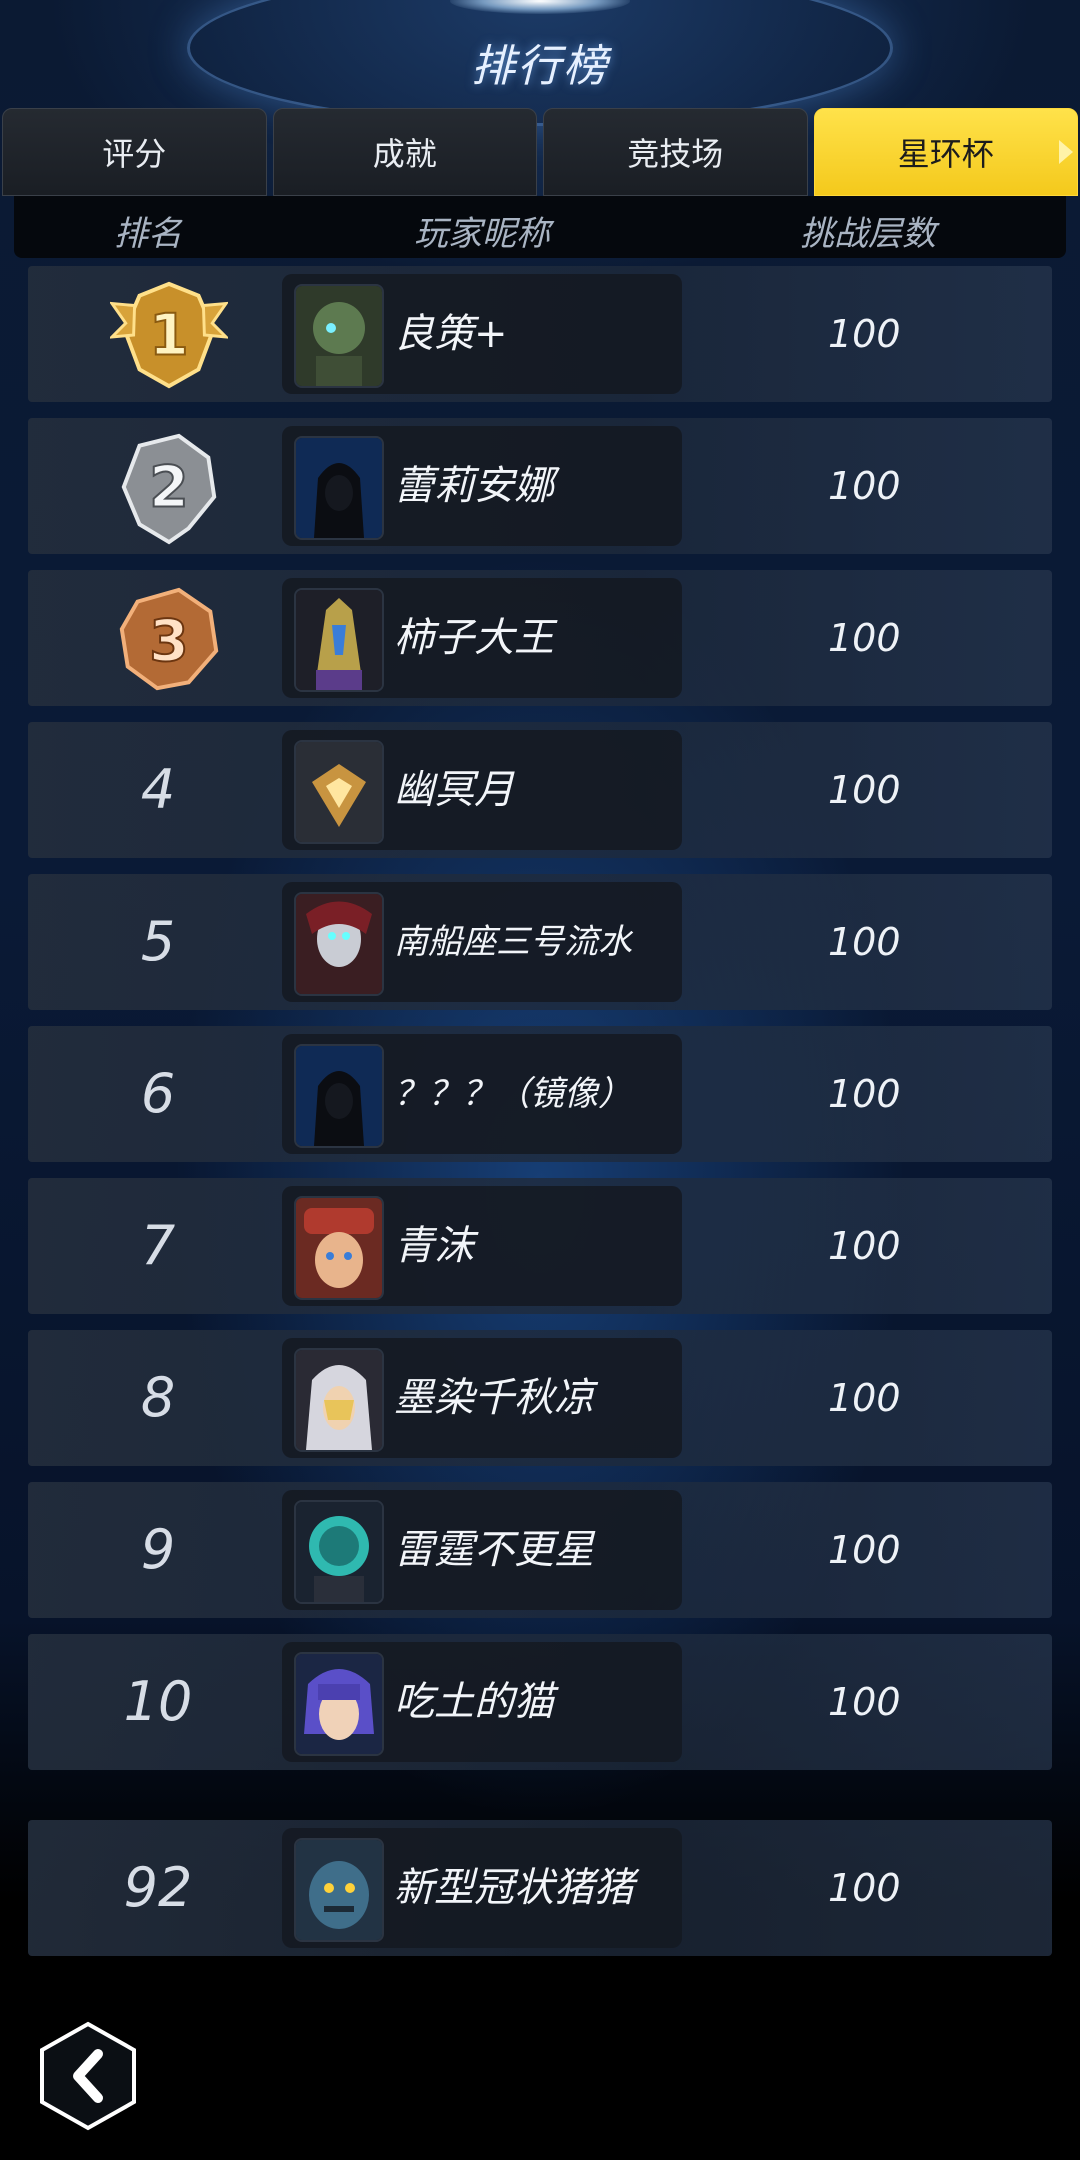 The image size is (1080, 2160). I want to click on rank-number: 4, so click(158, 789).